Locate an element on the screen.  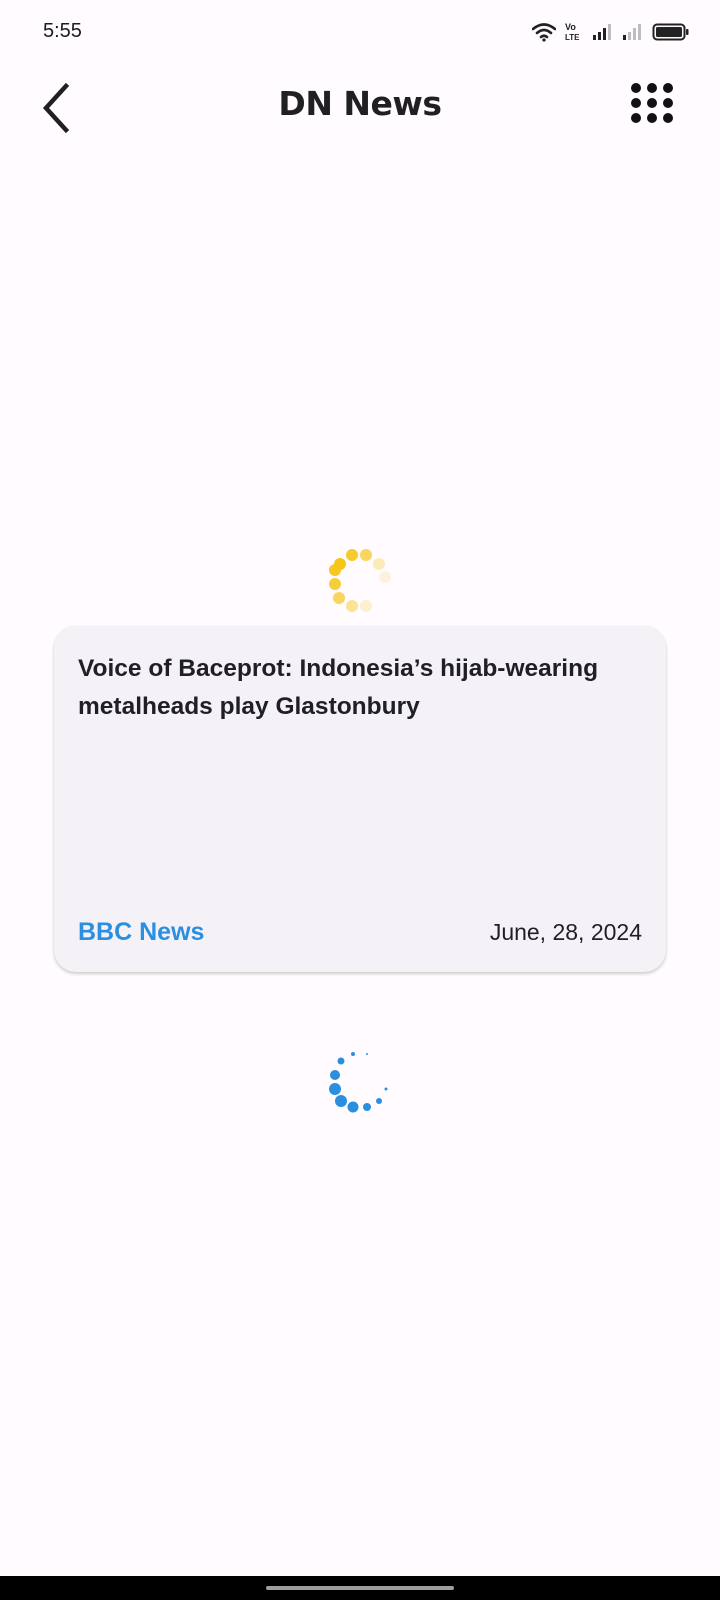
app-bar: DN News is located at coordinates (360, 108).